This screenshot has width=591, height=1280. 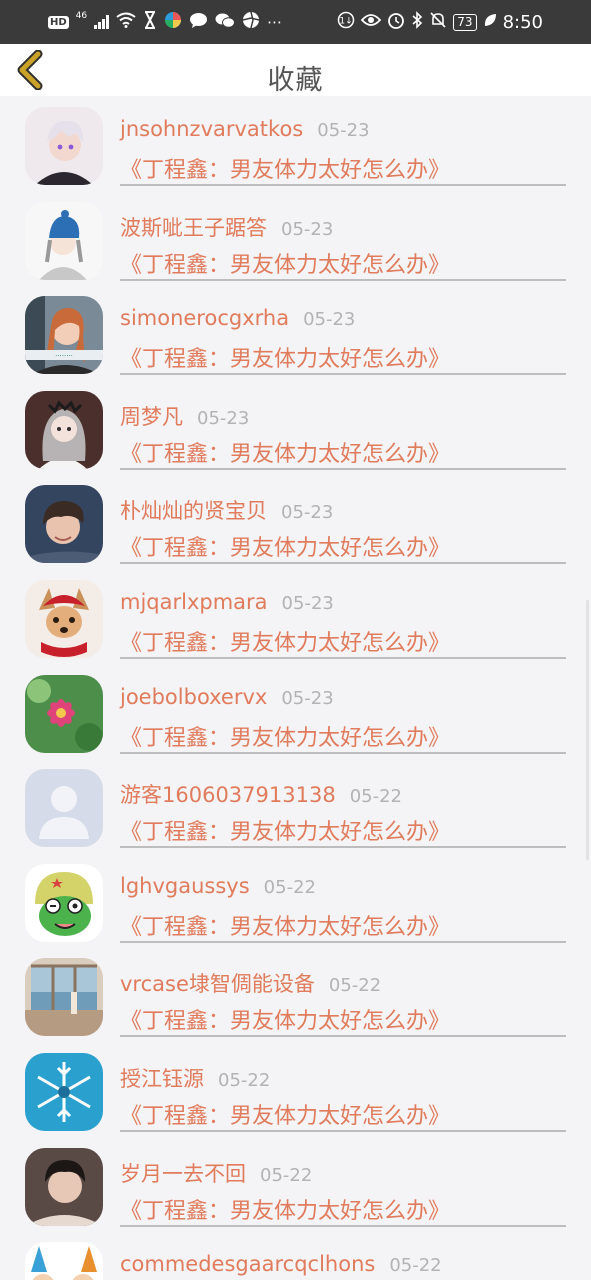 I want to click on item-username: commedesgaarcqclhons 05-22, so click(x=281, y=1264).